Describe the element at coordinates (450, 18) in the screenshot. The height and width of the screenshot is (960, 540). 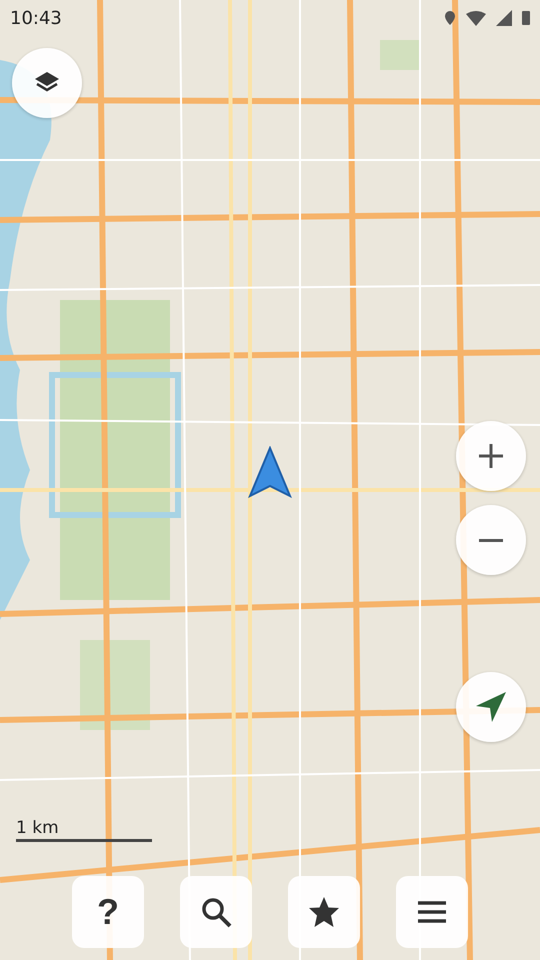
I see `location-pin-icon` at that location.